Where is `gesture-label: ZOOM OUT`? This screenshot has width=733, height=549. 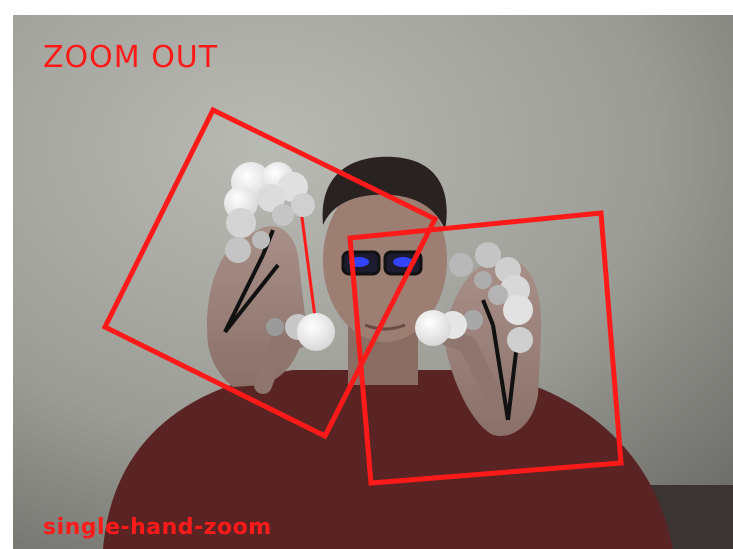
gesture-label: ZOOM OUT is located at coordinates (131, 57).